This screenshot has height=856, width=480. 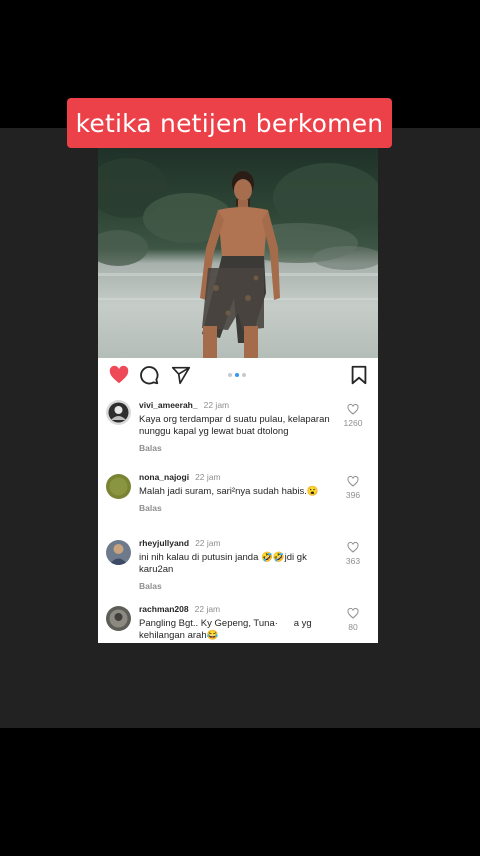 What do you see at coordinates (353, 495) in the screenshot?
I see `like-count: 396` at bounding box center [353, 495].